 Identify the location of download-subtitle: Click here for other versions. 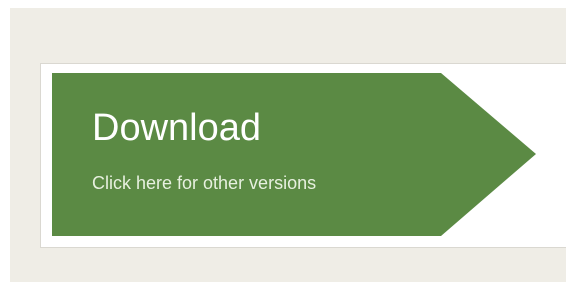
(204, 183).